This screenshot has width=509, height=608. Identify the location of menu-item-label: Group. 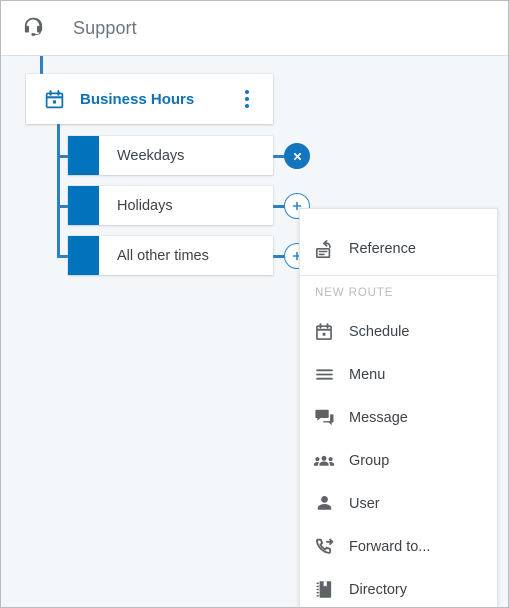
(369, 460).